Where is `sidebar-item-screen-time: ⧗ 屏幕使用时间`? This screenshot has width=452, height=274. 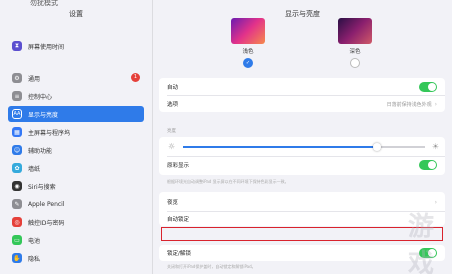
sidebar-item-screen-time: ⧗ 屏幕使用时间 is located at coordinates (76, 46).